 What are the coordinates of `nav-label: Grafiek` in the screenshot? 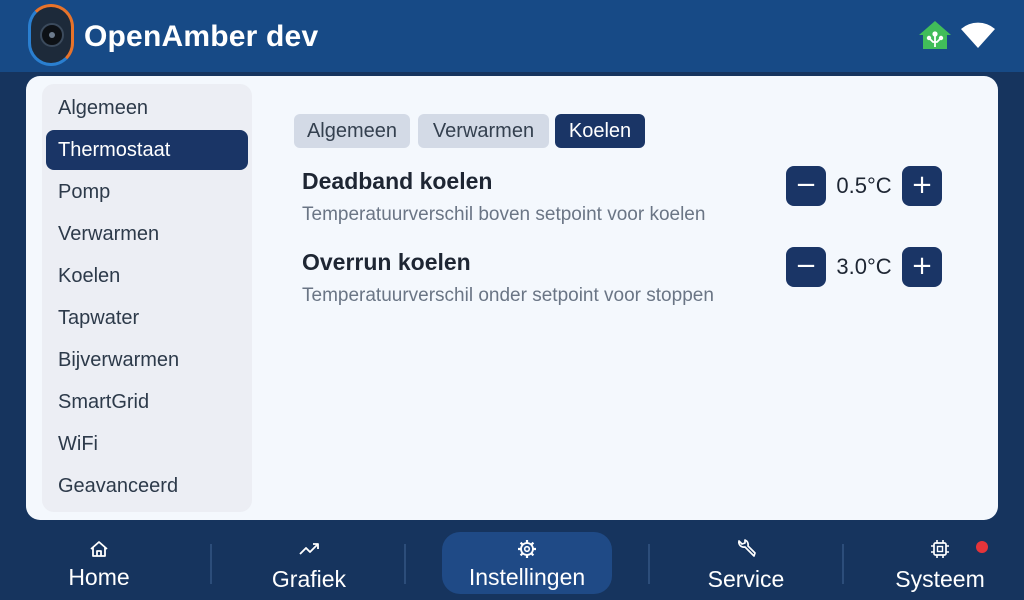 It's located at (309, 579).